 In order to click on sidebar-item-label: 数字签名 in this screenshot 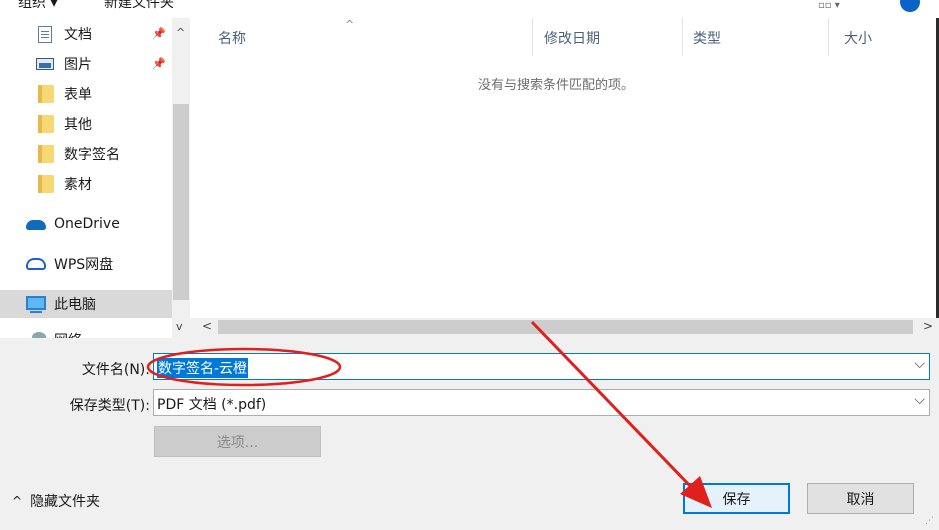, I will do `click(92, 155)`.